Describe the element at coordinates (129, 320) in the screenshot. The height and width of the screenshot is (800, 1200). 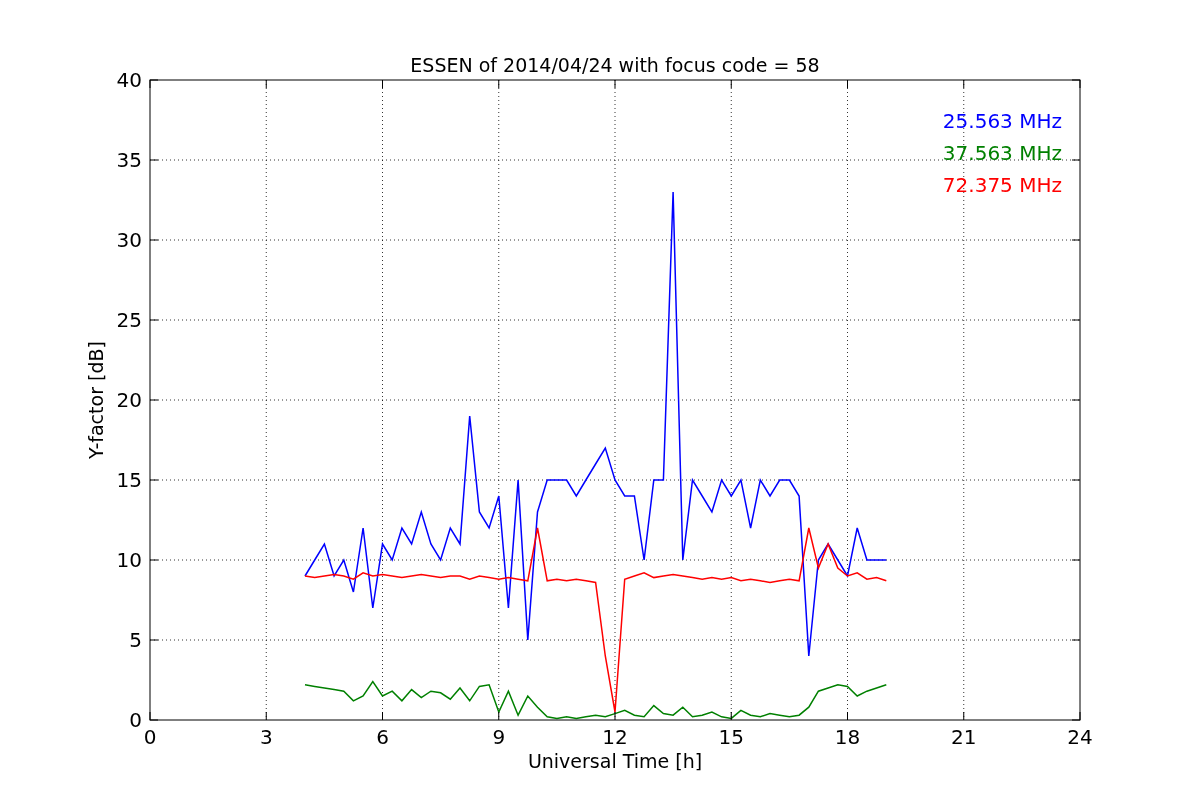
I see `tick-label: 25` at that location.